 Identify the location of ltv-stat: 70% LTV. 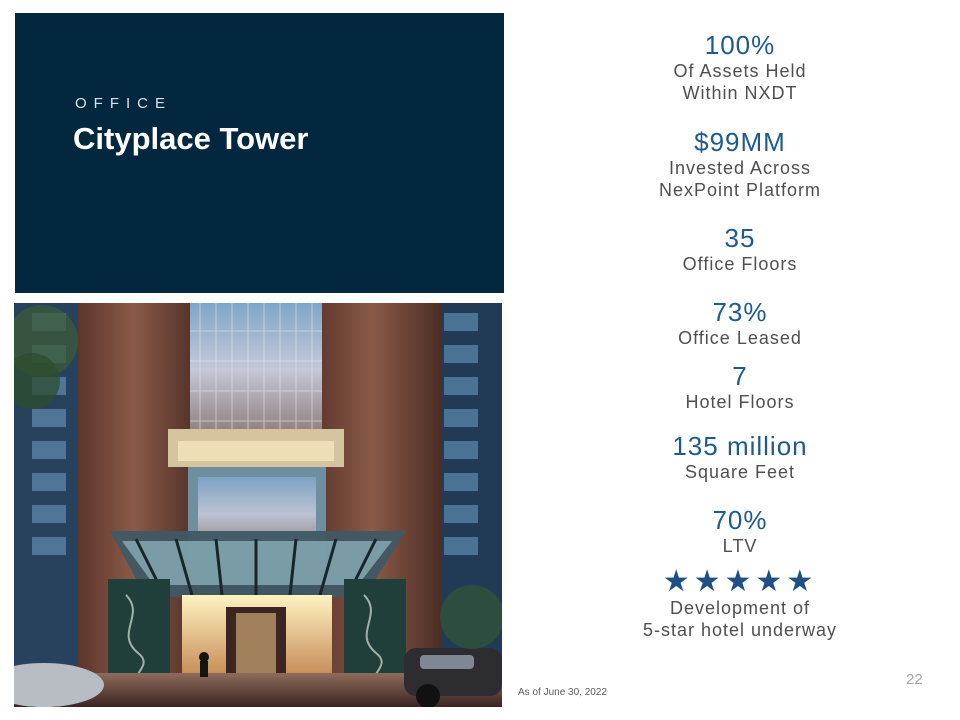
(740, 531).